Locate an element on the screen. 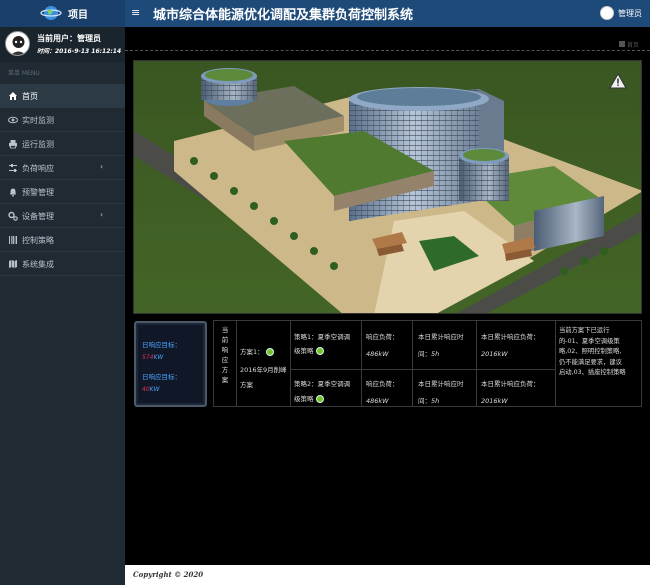 This screenshot has width=650, height=585. sidebar-item-label: 运行监测 is located at coordinates (38, 144).